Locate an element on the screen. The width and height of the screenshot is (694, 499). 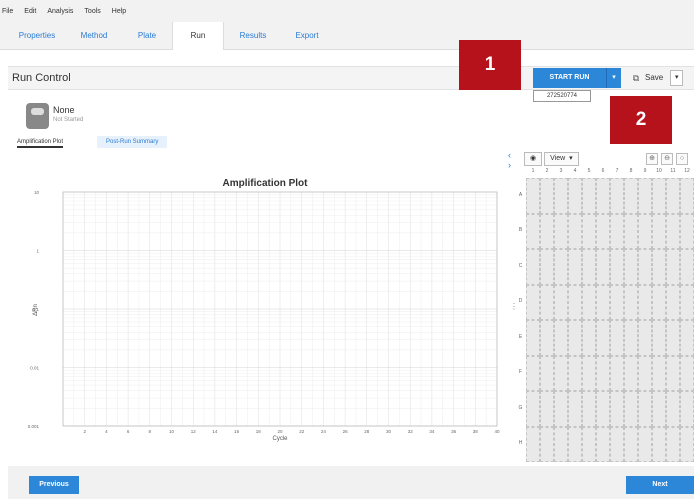
zoom-in-button: ⊕ is located at coordinates (652, 159).